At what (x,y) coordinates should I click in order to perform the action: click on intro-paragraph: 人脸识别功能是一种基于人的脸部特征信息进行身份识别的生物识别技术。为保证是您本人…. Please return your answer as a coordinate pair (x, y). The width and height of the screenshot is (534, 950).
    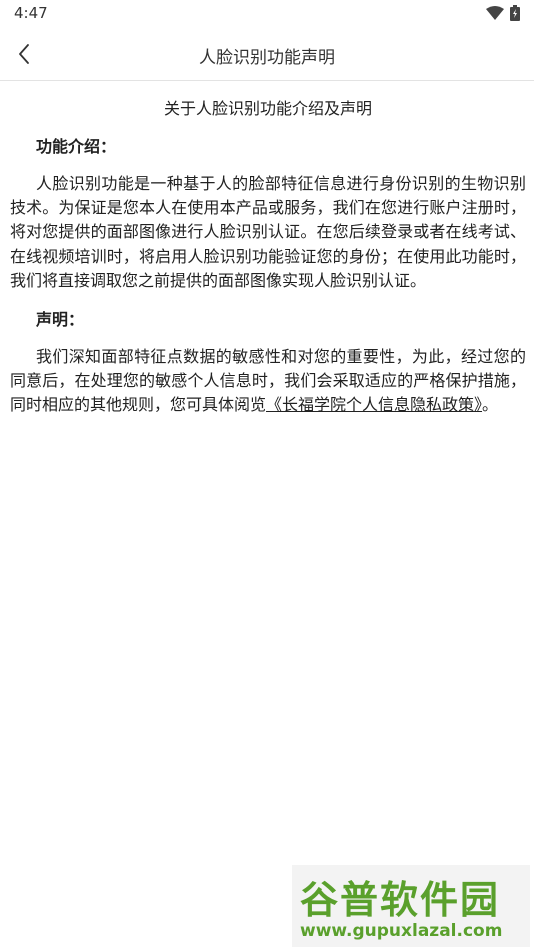
    Looking at the image, I should click on (268, 232).